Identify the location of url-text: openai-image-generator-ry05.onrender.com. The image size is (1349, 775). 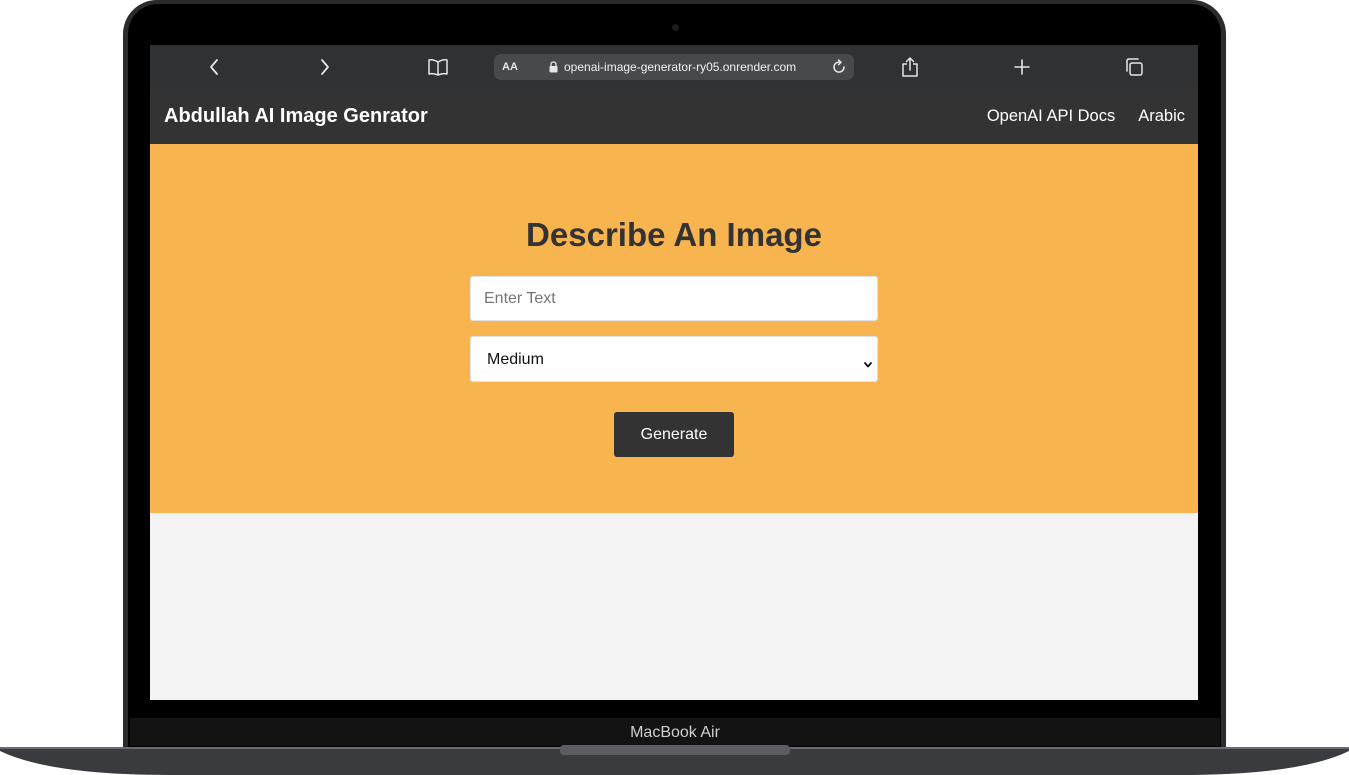
(680, 67).